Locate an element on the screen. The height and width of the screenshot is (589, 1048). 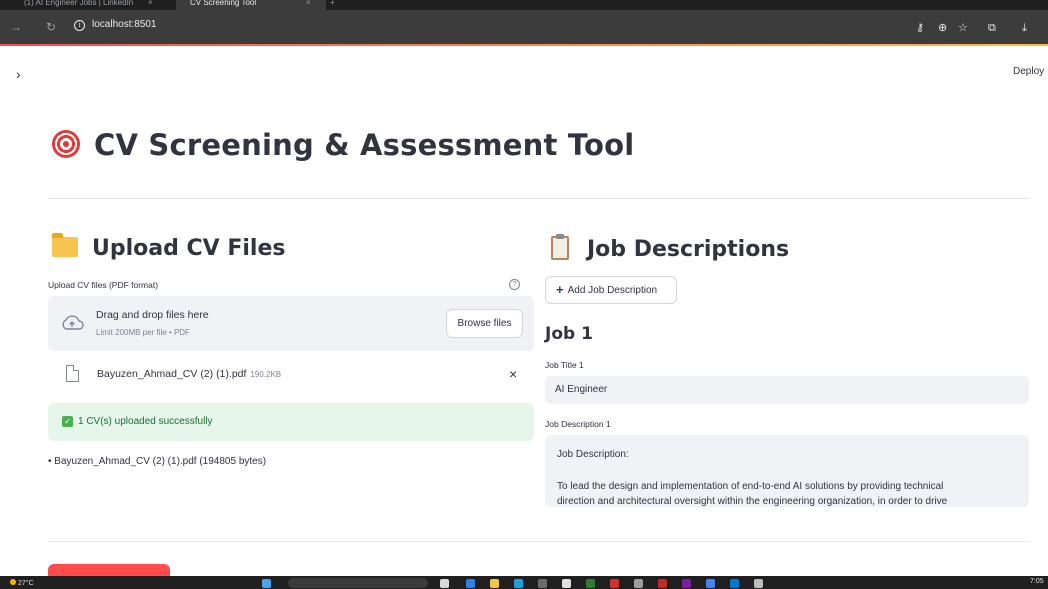
os-taskbar: 27°C 7:05 is located at coordinates (524, 582).